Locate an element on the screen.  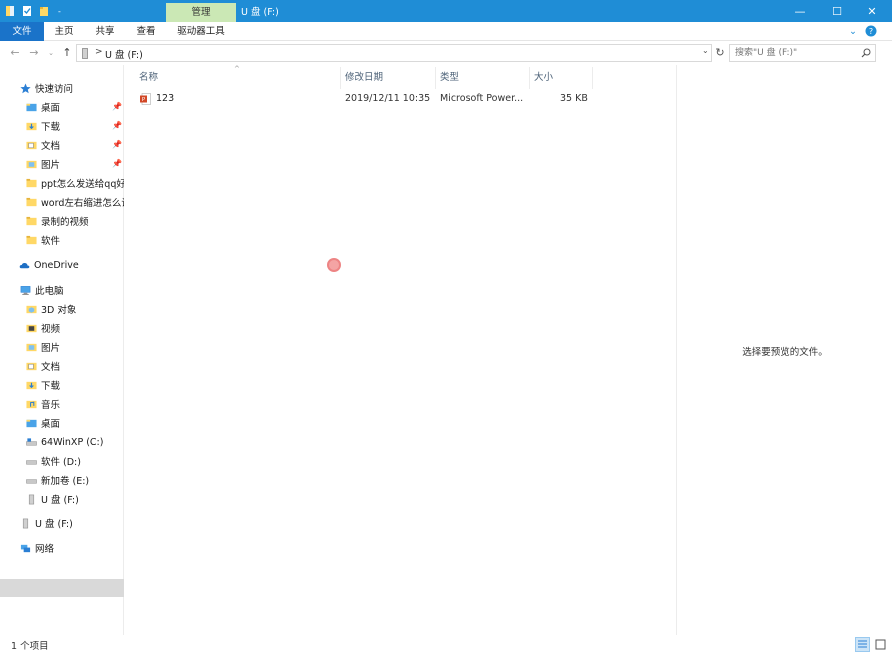
nav-quick-downloads: 下载 is located at coordinates (43, 126).